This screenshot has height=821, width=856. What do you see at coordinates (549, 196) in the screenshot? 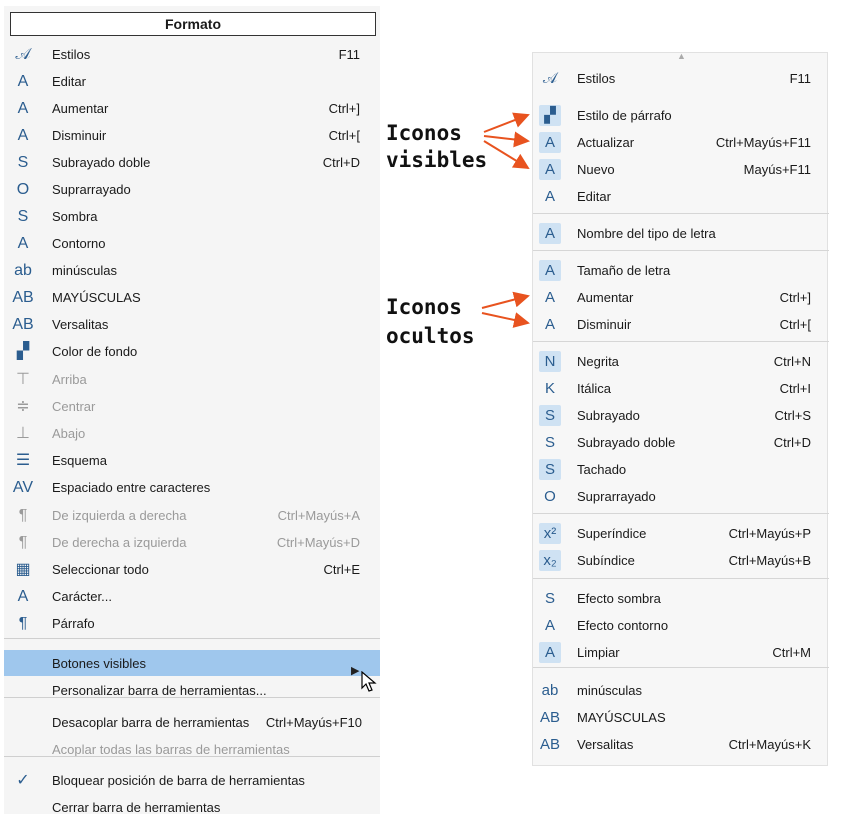
I see `edit-style-icon: A` at bounding box center [549, 196].